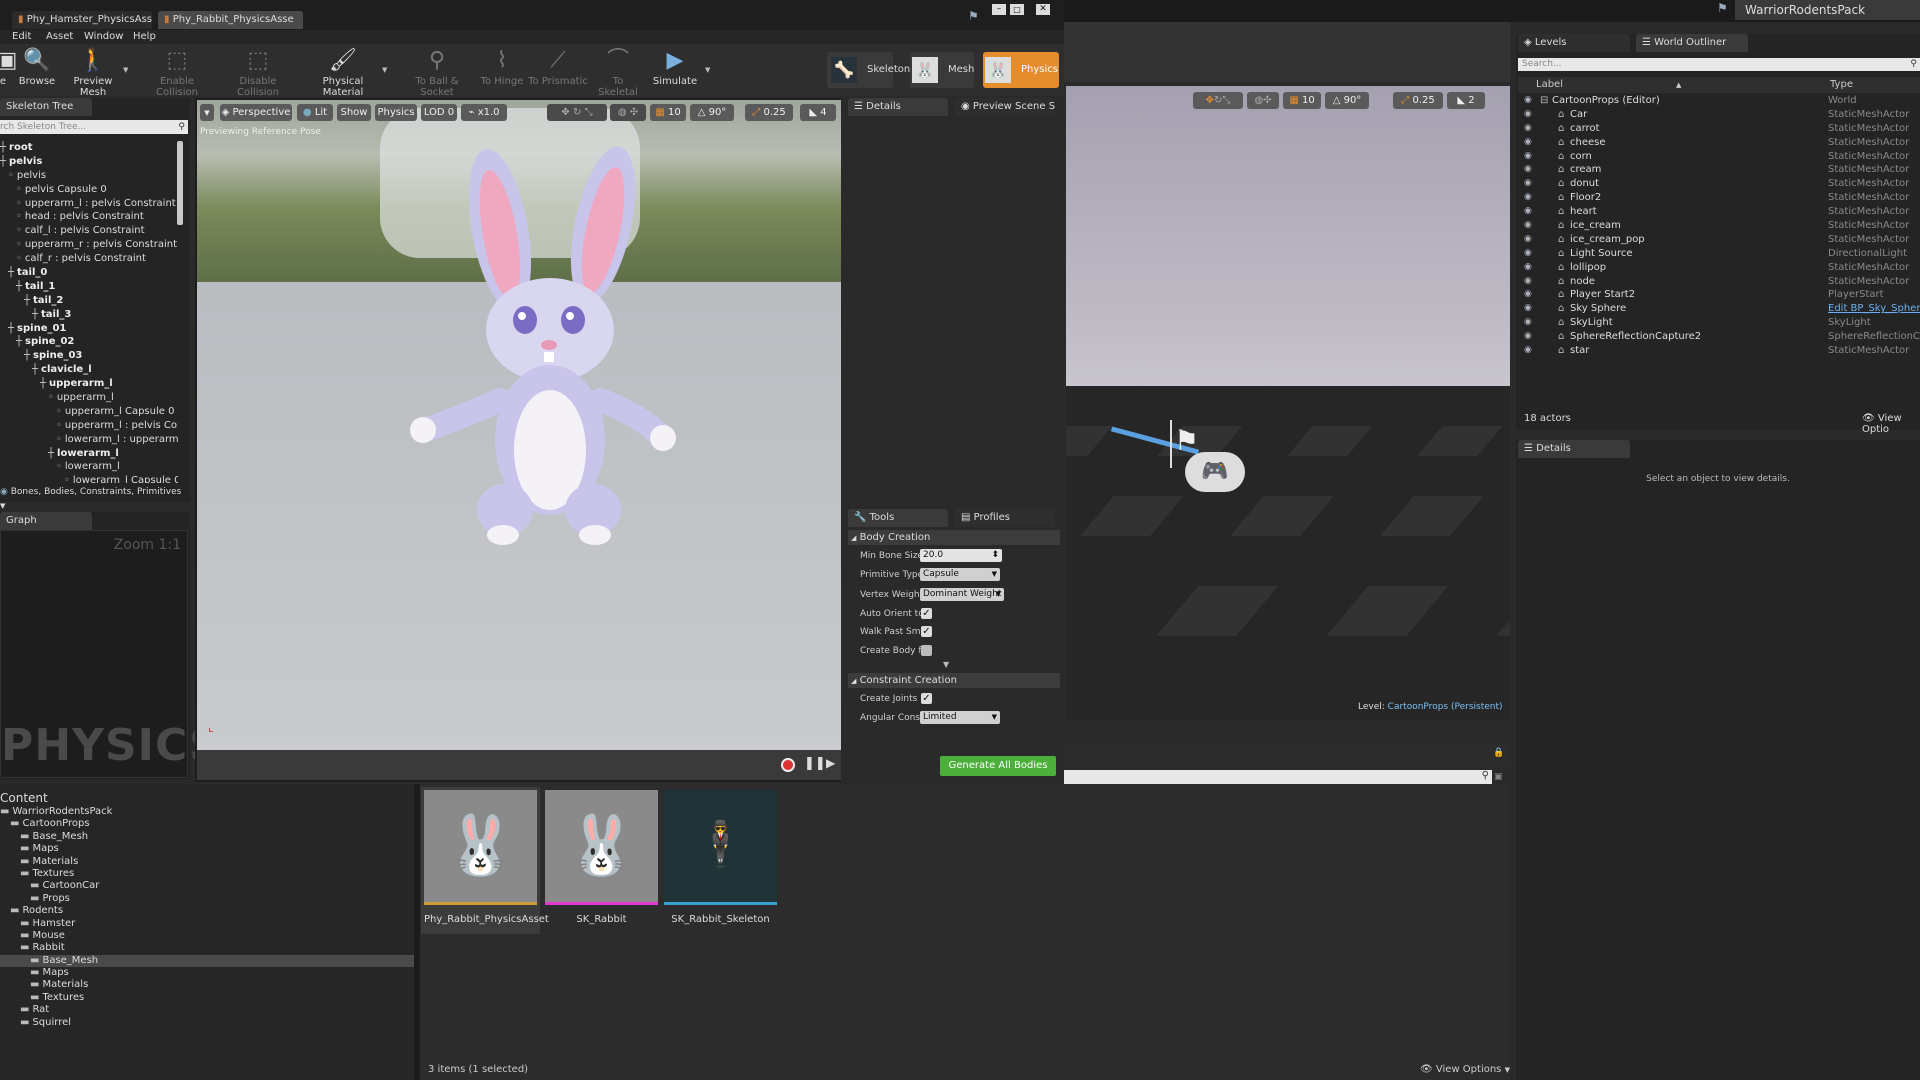  What do you see at coordinates (1574, 43) in the screenshot?
I see `tab-levels: ◈ Levels` at bounding box center [1574, 43].